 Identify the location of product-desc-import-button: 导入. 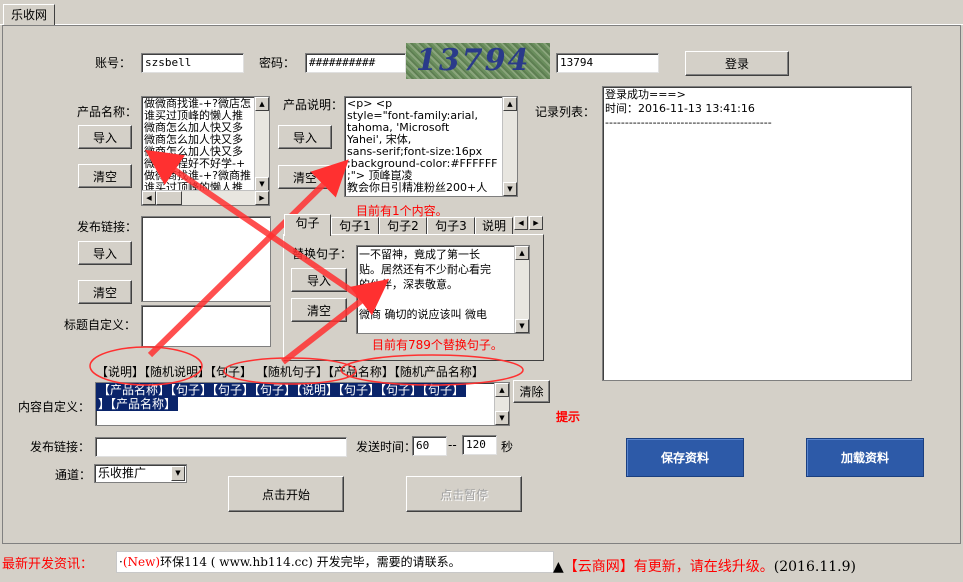
(305, 137).